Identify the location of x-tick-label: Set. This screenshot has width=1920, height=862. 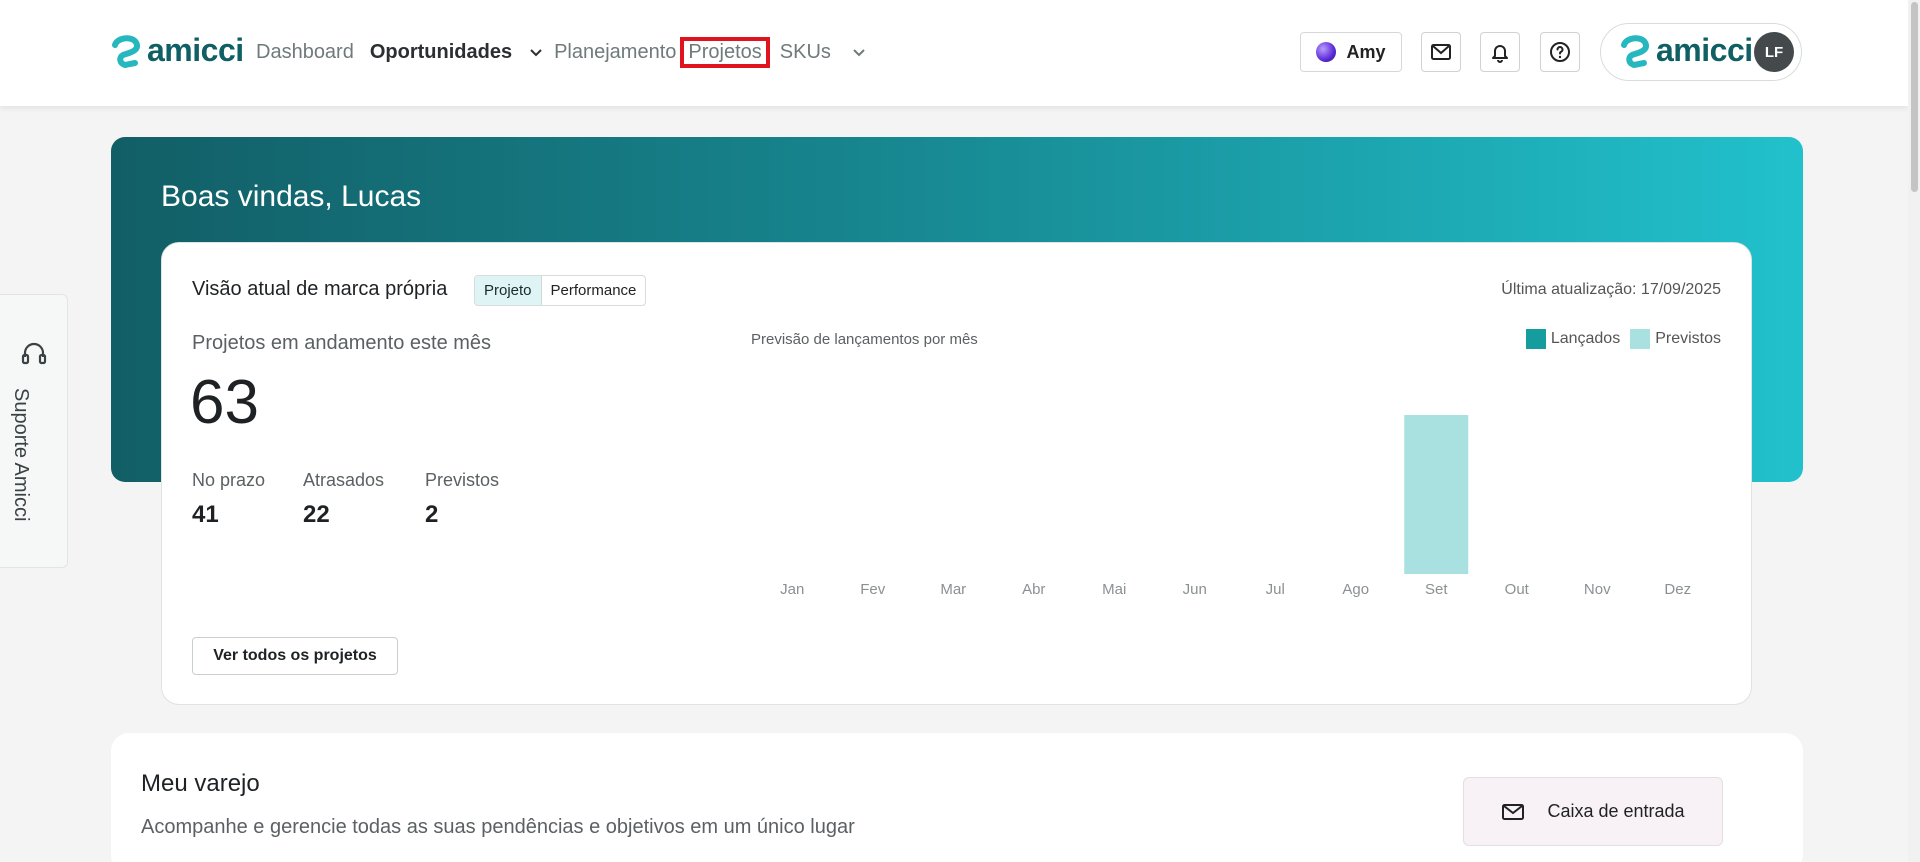
(1436, 589).